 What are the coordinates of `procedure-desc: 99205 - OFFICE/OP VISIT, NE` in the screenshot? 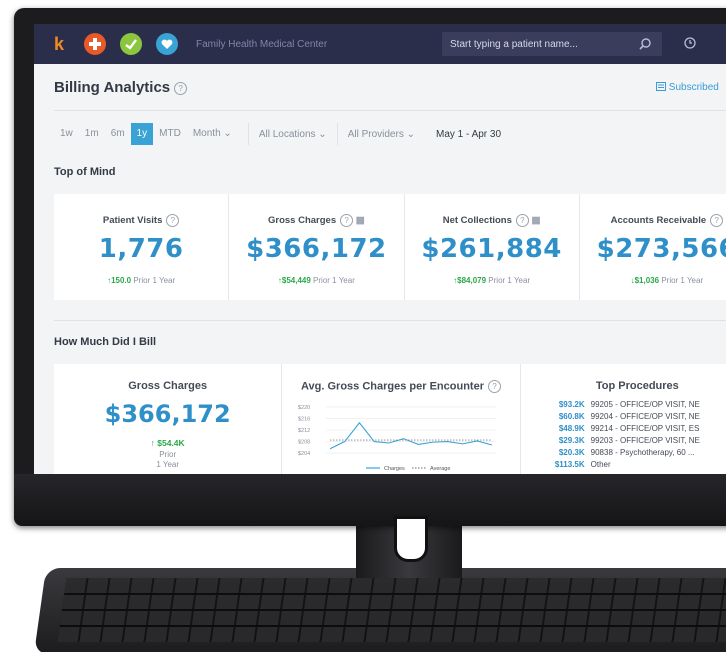 It's located at (645, 404).